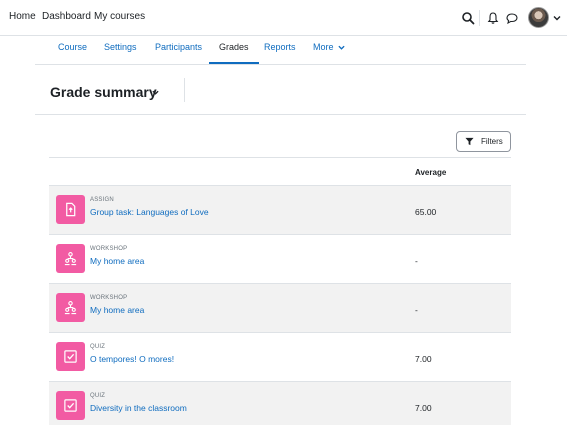 This screenshot has height=425, width=567. I want to click on nav-dashboard-link: Dashboard, so click(66, 16).